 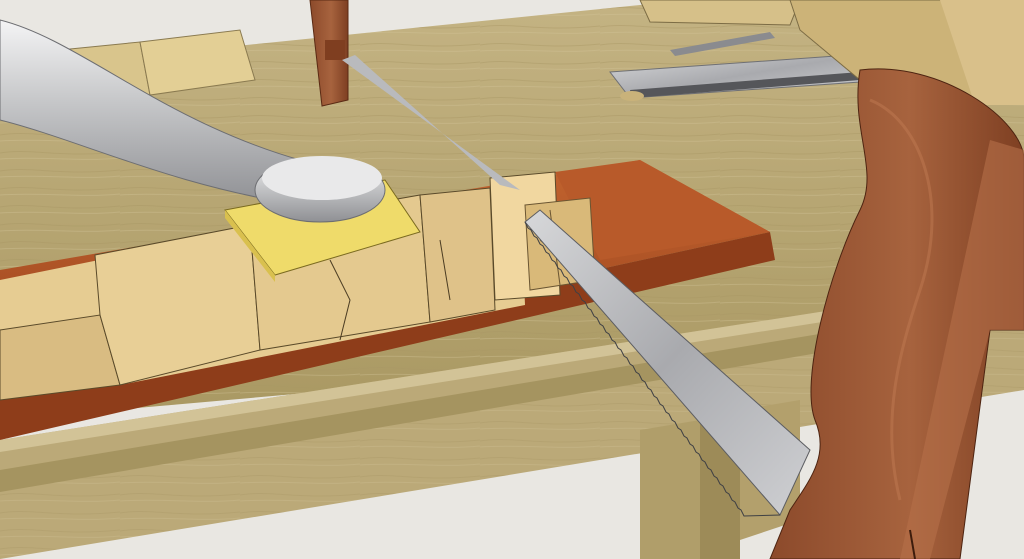 I want to click on bench-leg, so click(x=670, y=489).